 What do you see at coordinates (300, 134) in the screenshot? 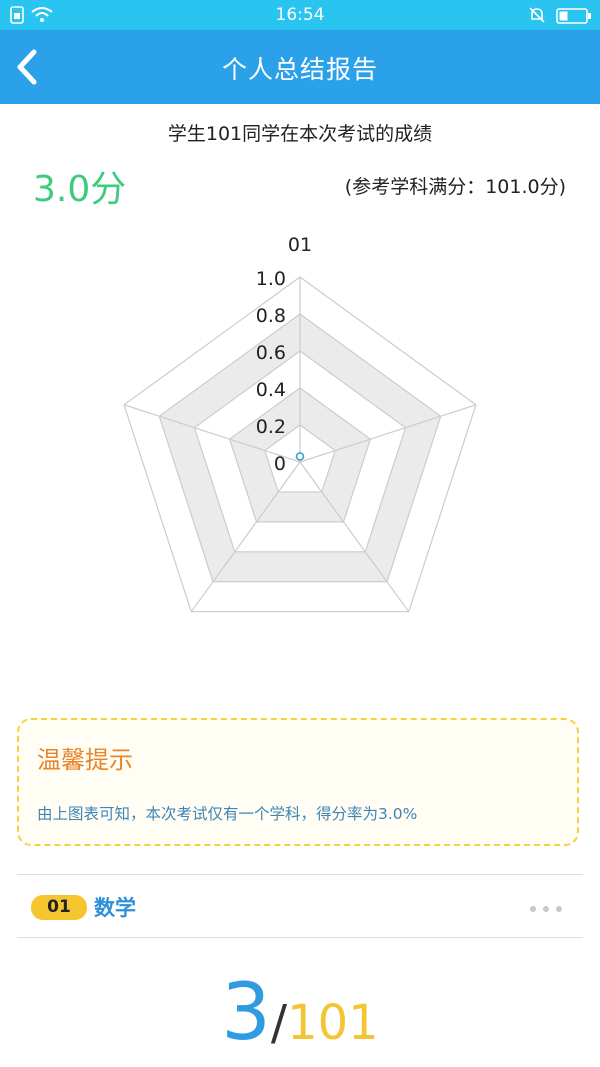
I see `report-subtitle: 学生101同学在本次考试的成绩` at bounding box center [300, 134].